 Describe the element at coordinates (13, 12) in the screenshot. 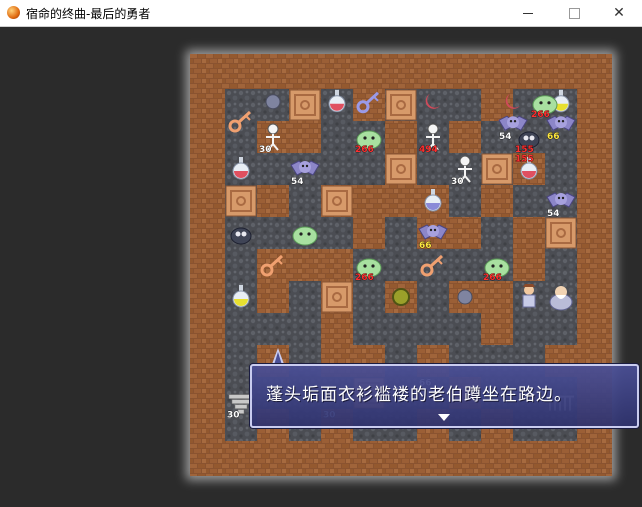

I see `orange-orb-icon` at that location.